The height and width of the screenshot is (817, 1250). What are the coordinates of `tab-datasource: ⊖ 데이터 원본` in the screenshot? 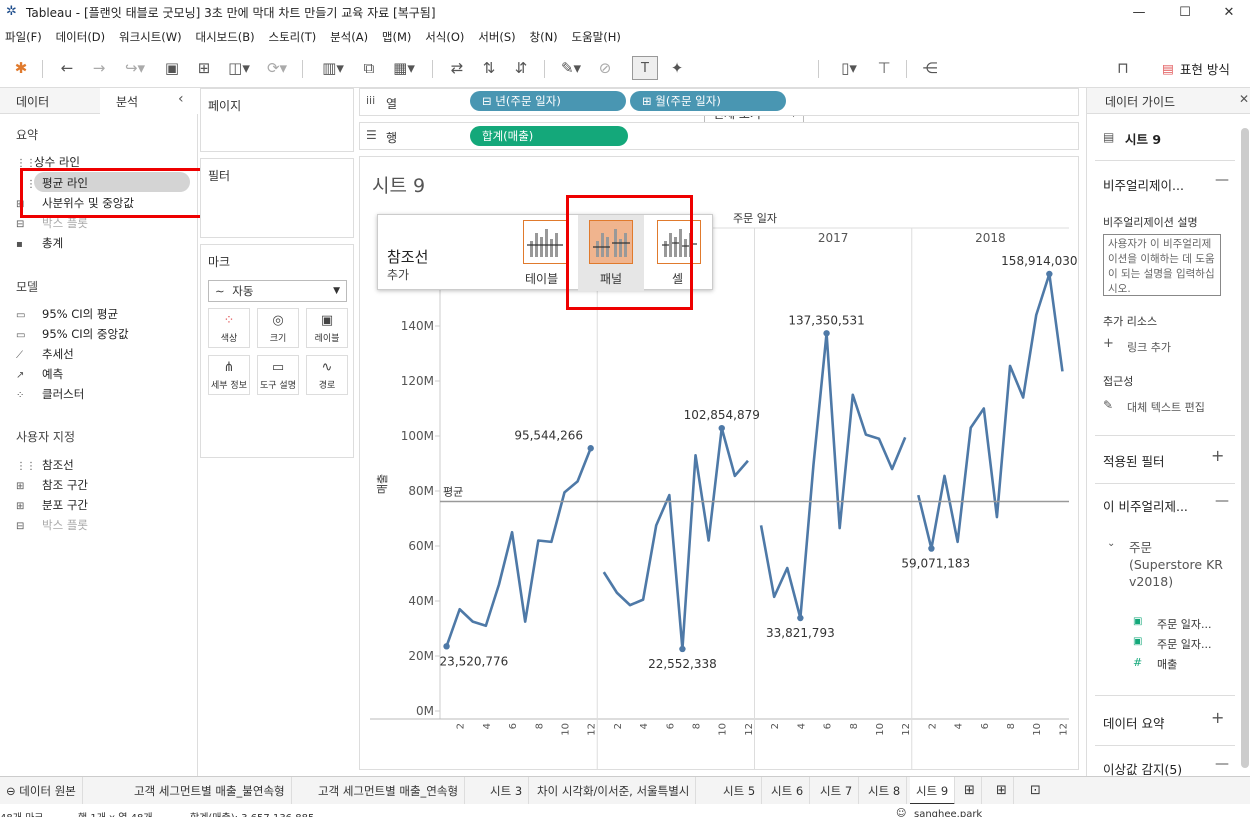 It's located at (41, 791).